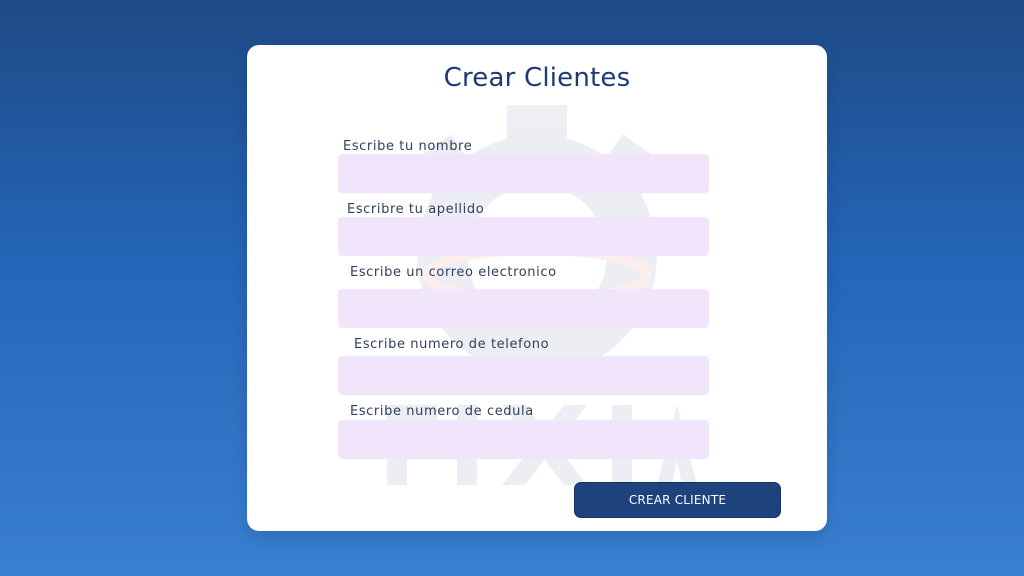 Image resolution: width=1024 pixels, height=576 pixels. Describe the element at coordinates (442, 411) in the screenshot. I see `id-number-label: Escribe numero de cedula` at that location.